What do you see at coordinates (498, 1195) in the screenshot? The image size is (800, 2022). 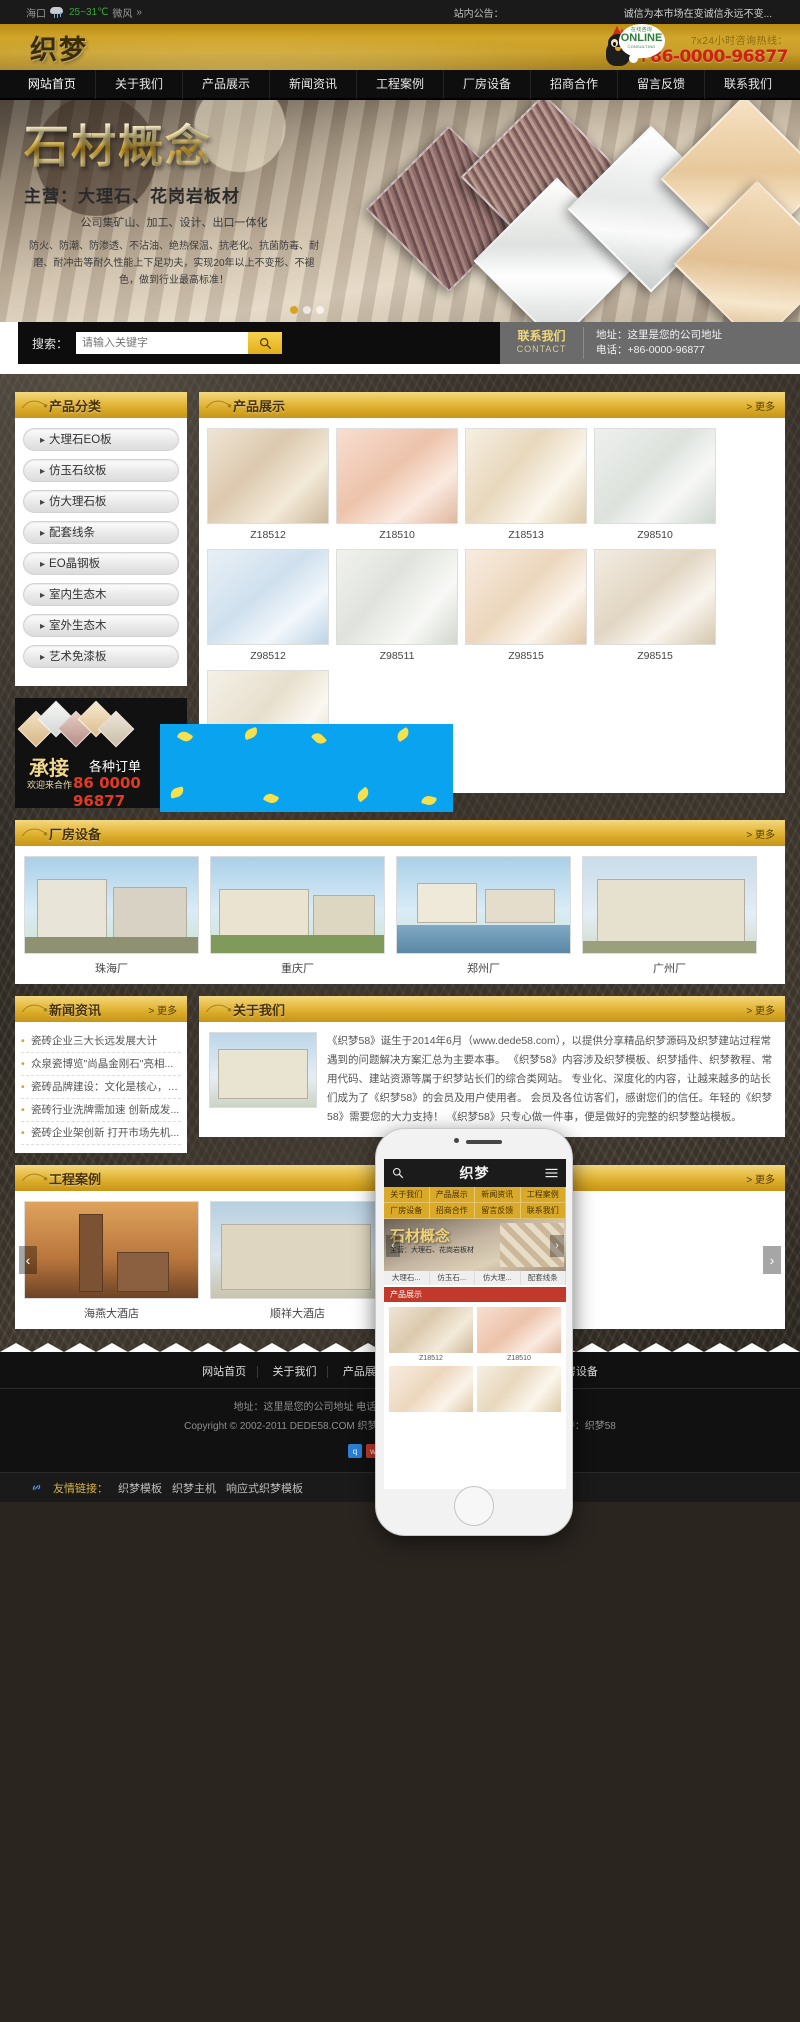 I see `phone-nav-item-2: 新闻资讯` at bounding box center [498, 1195].